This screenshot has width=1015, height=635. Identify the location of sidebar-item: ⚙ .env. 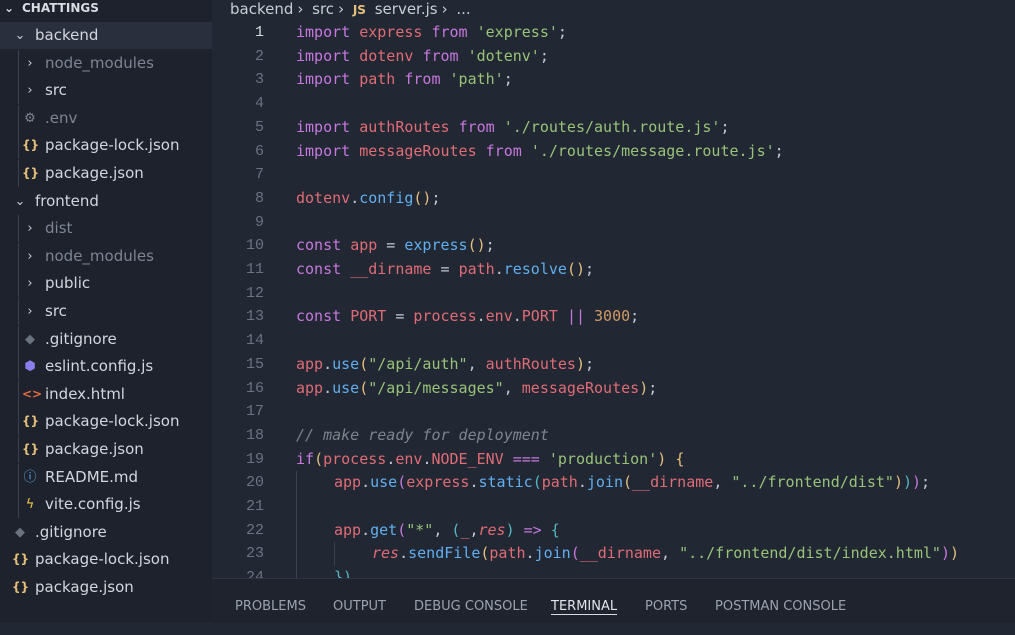
(106, 118).